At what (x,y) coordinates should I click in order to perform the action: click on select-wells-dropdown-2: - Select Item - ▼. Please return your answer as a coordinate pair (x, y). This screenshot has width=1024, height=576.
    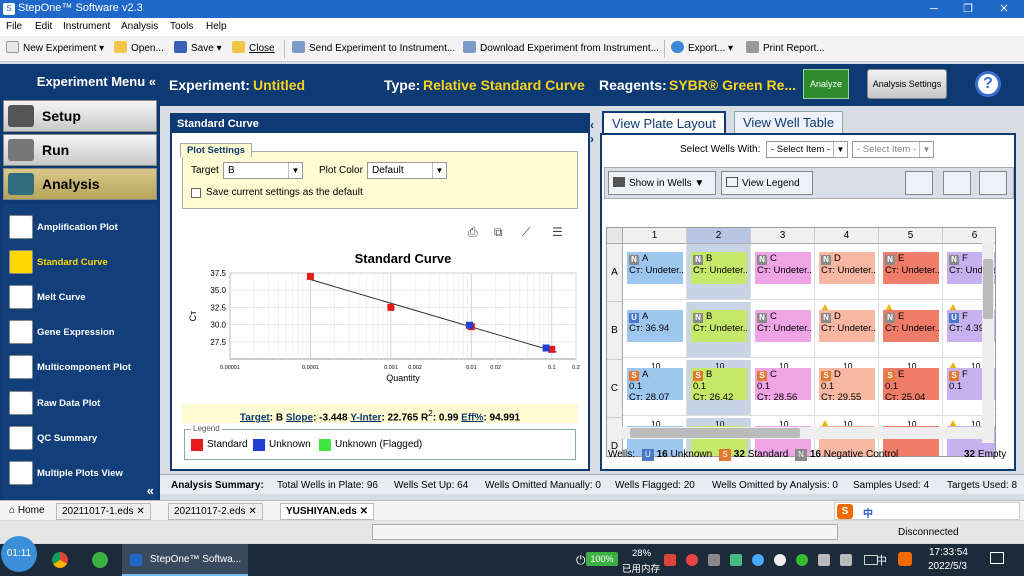
    Looking at the image, I should click on (893, 149).